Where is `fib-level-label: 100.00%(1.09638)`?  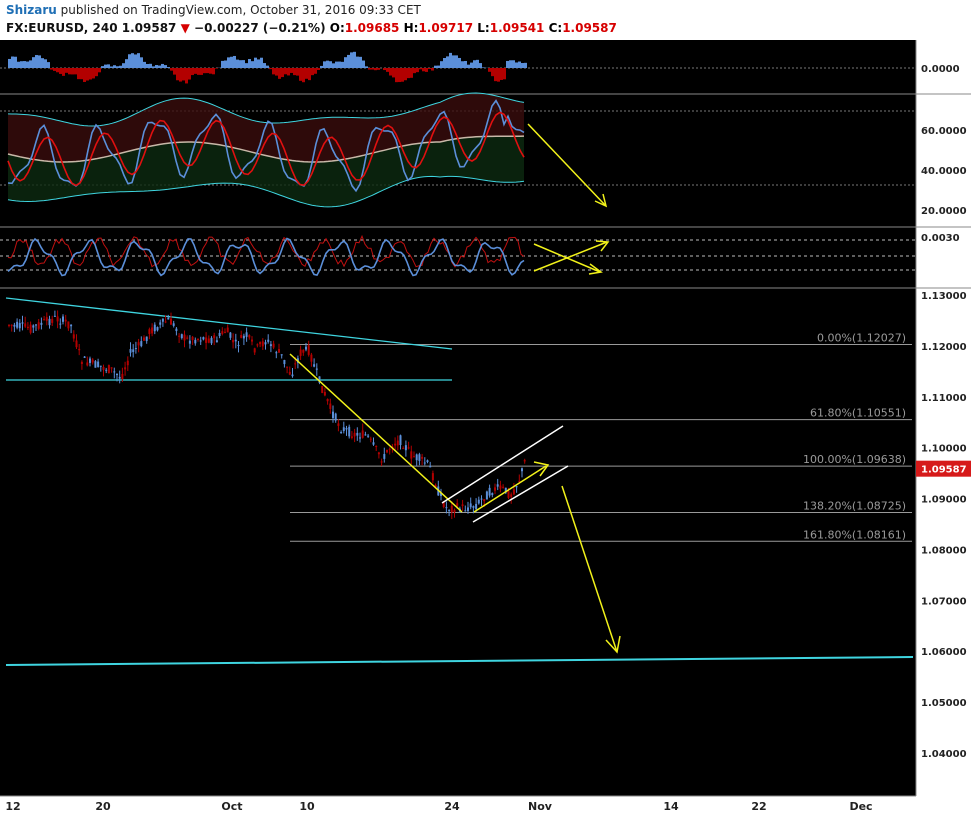
fib-level-label: 100.00%(1.09638) is located at coordinates (854, 459).